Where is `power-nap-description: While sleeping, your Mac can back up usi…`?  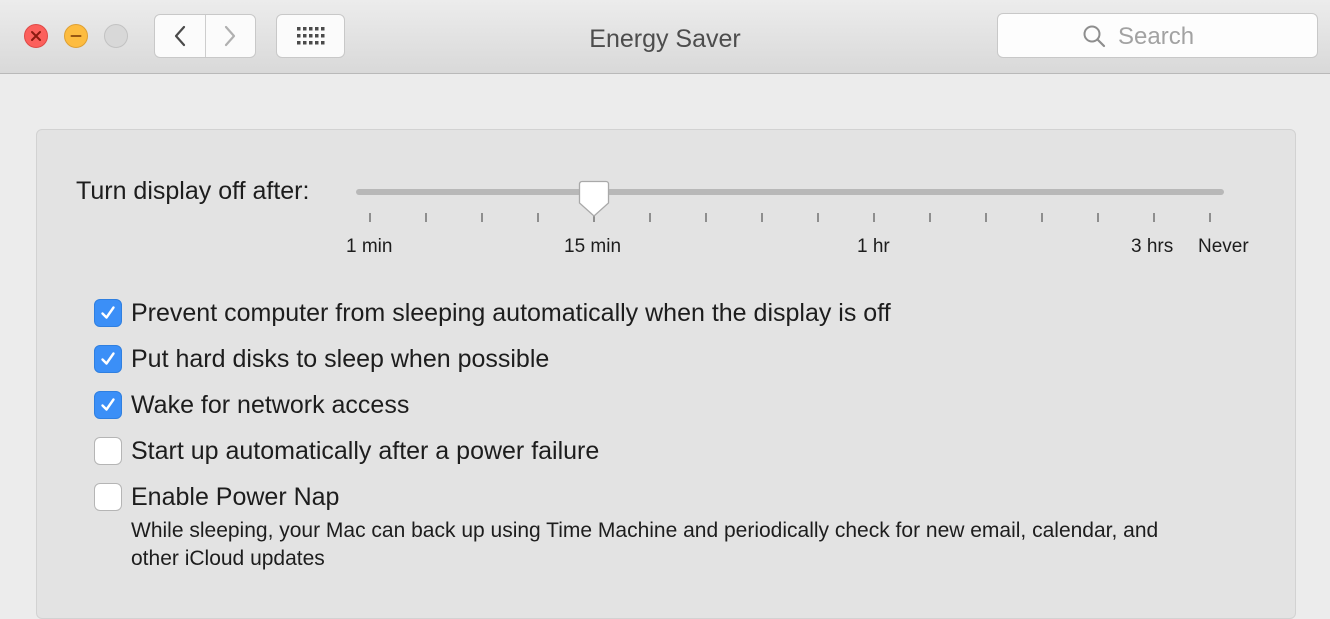
power-nap-description: While sleeping, your Mac can back up usi… is located at coordinates (645, 544).